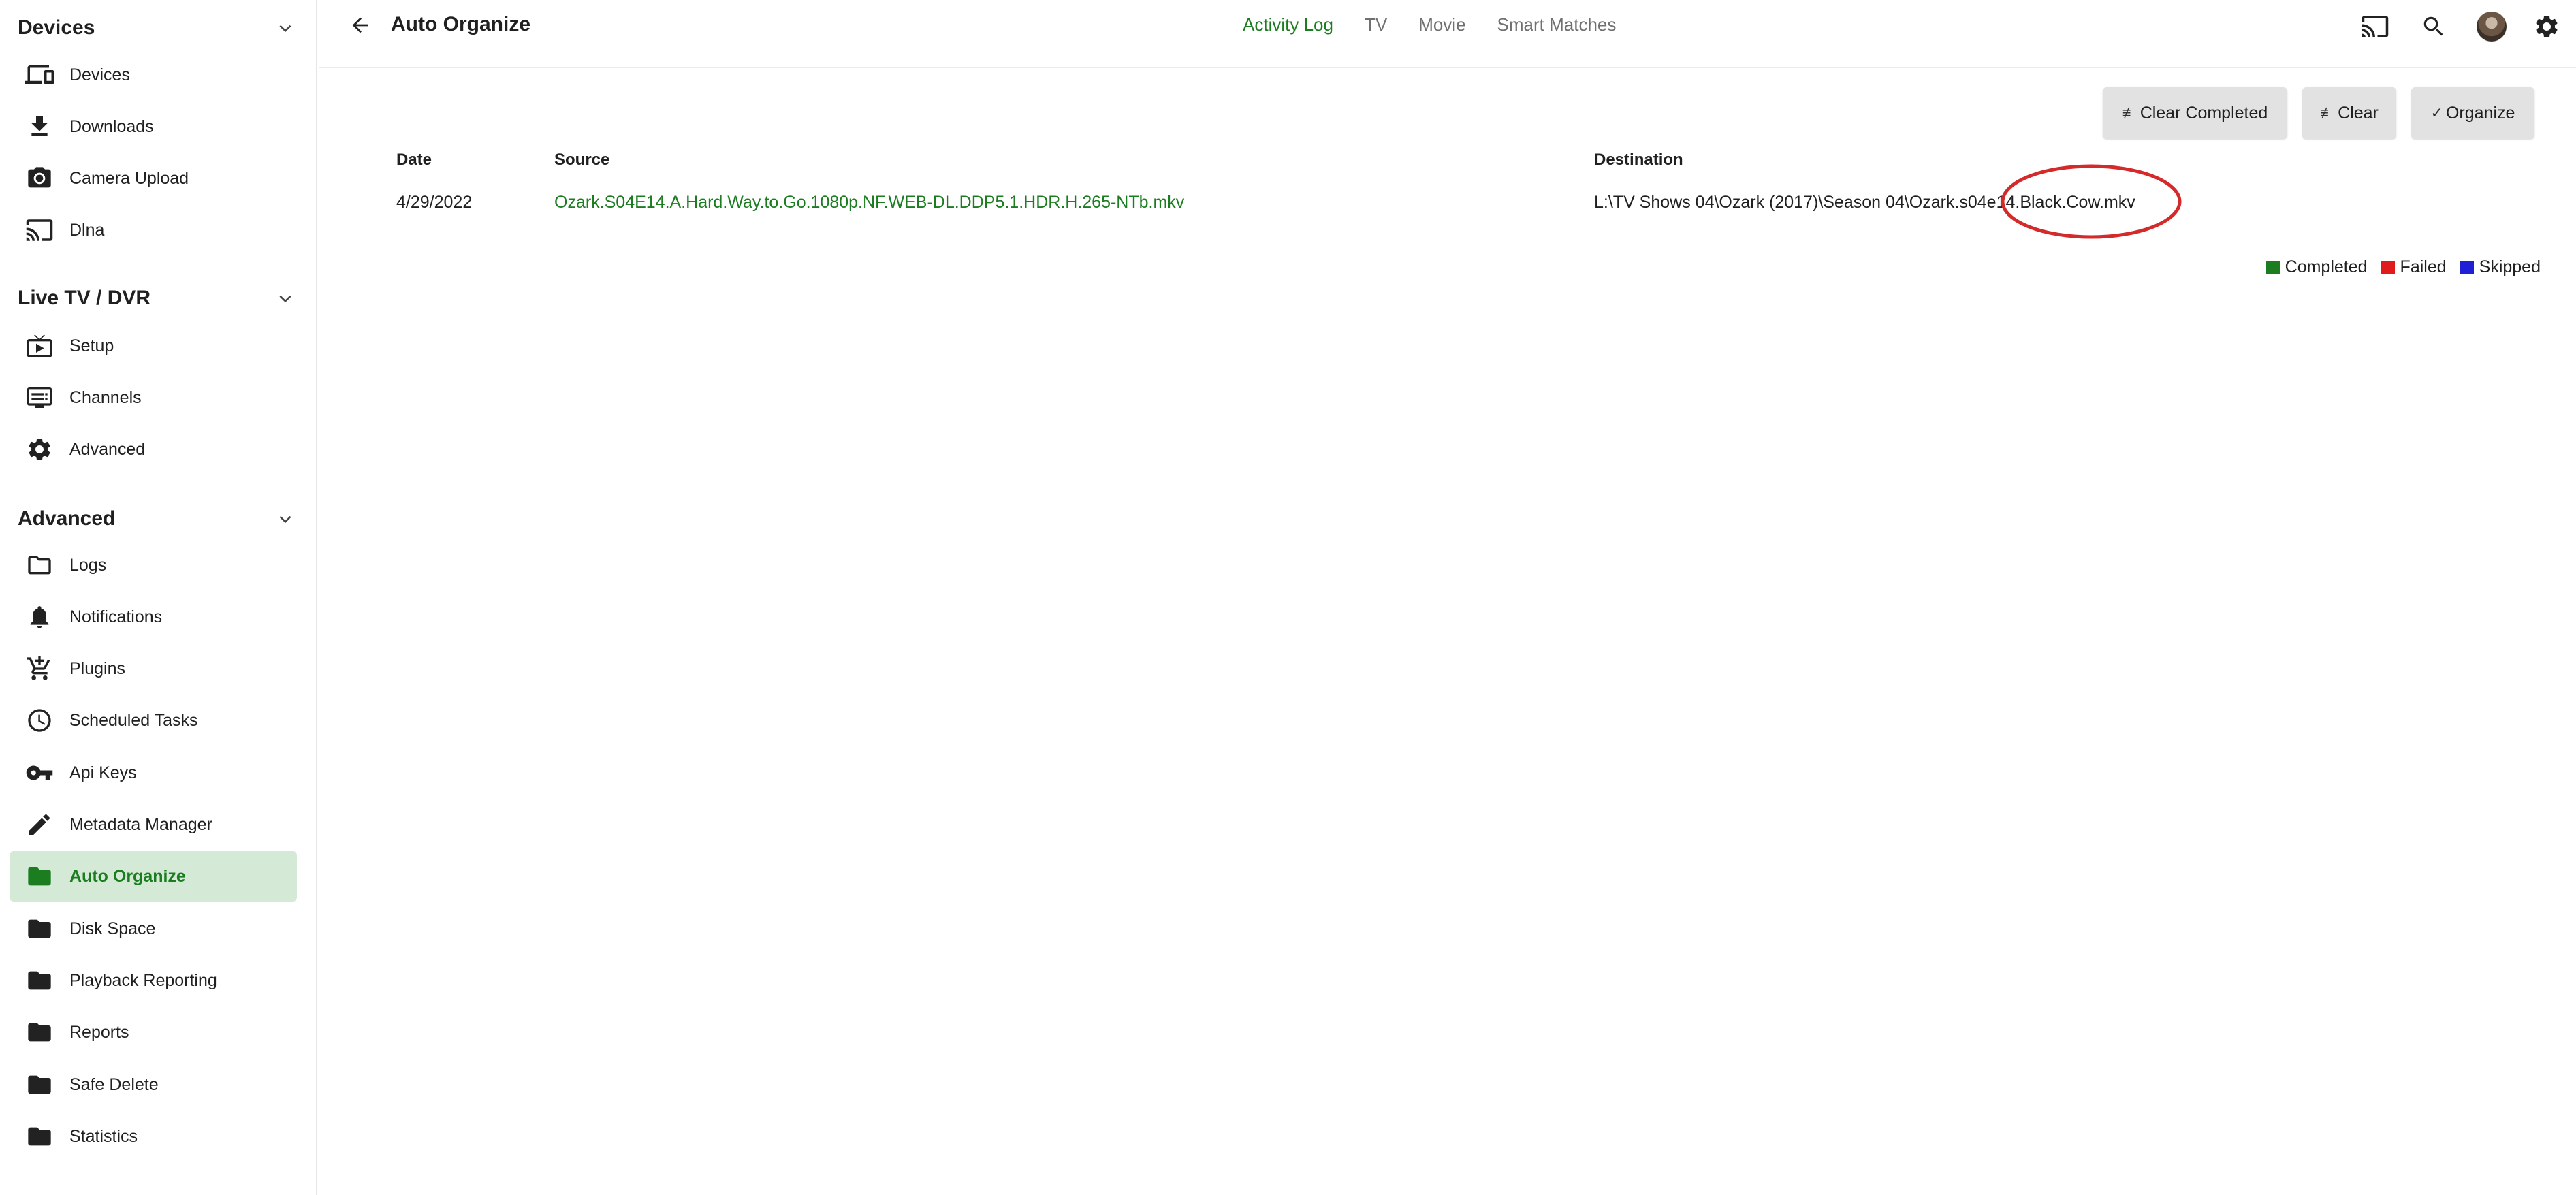  Describe the element at coordinates (67, 518) in the screenshot. I see `section-title: Advanced` at that location.